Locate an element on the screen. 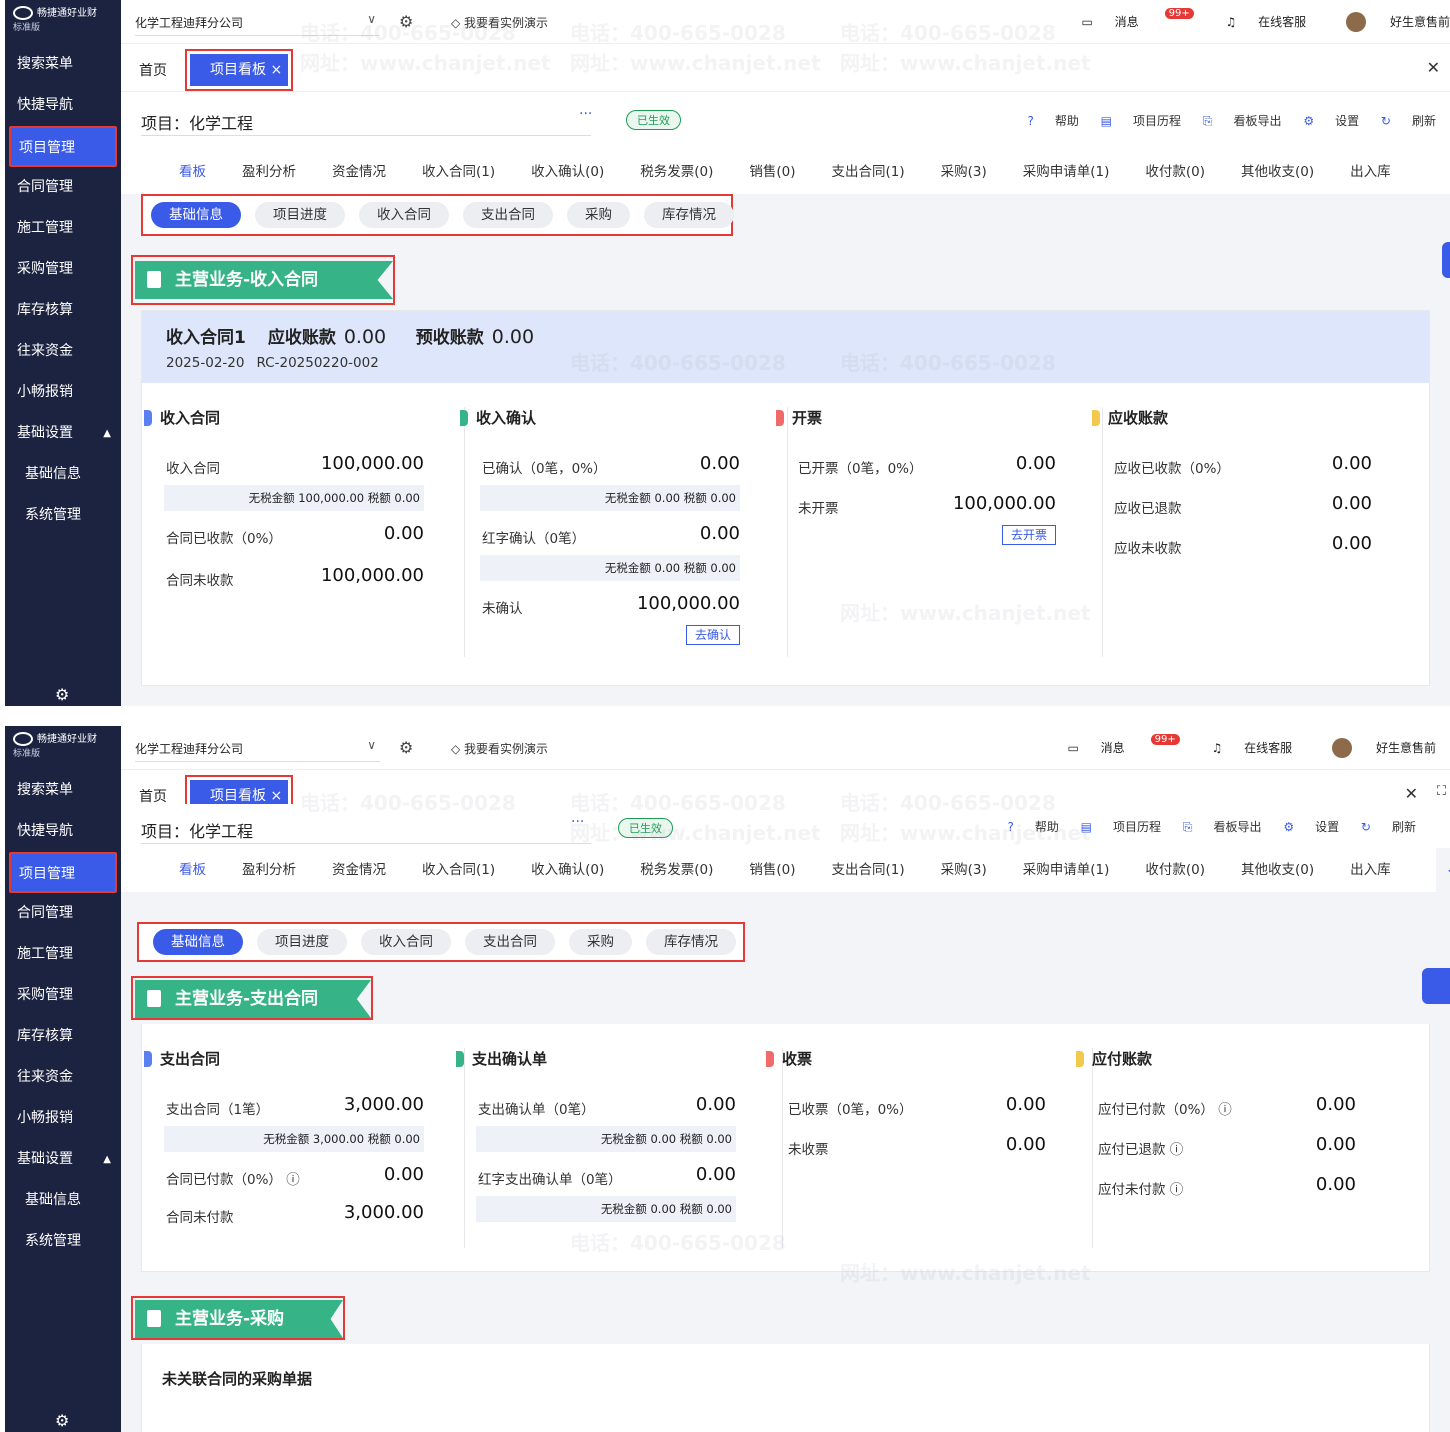 The image size is (1450, 1432). confirm-button: 去确认 is located at coordinates (712, 635).